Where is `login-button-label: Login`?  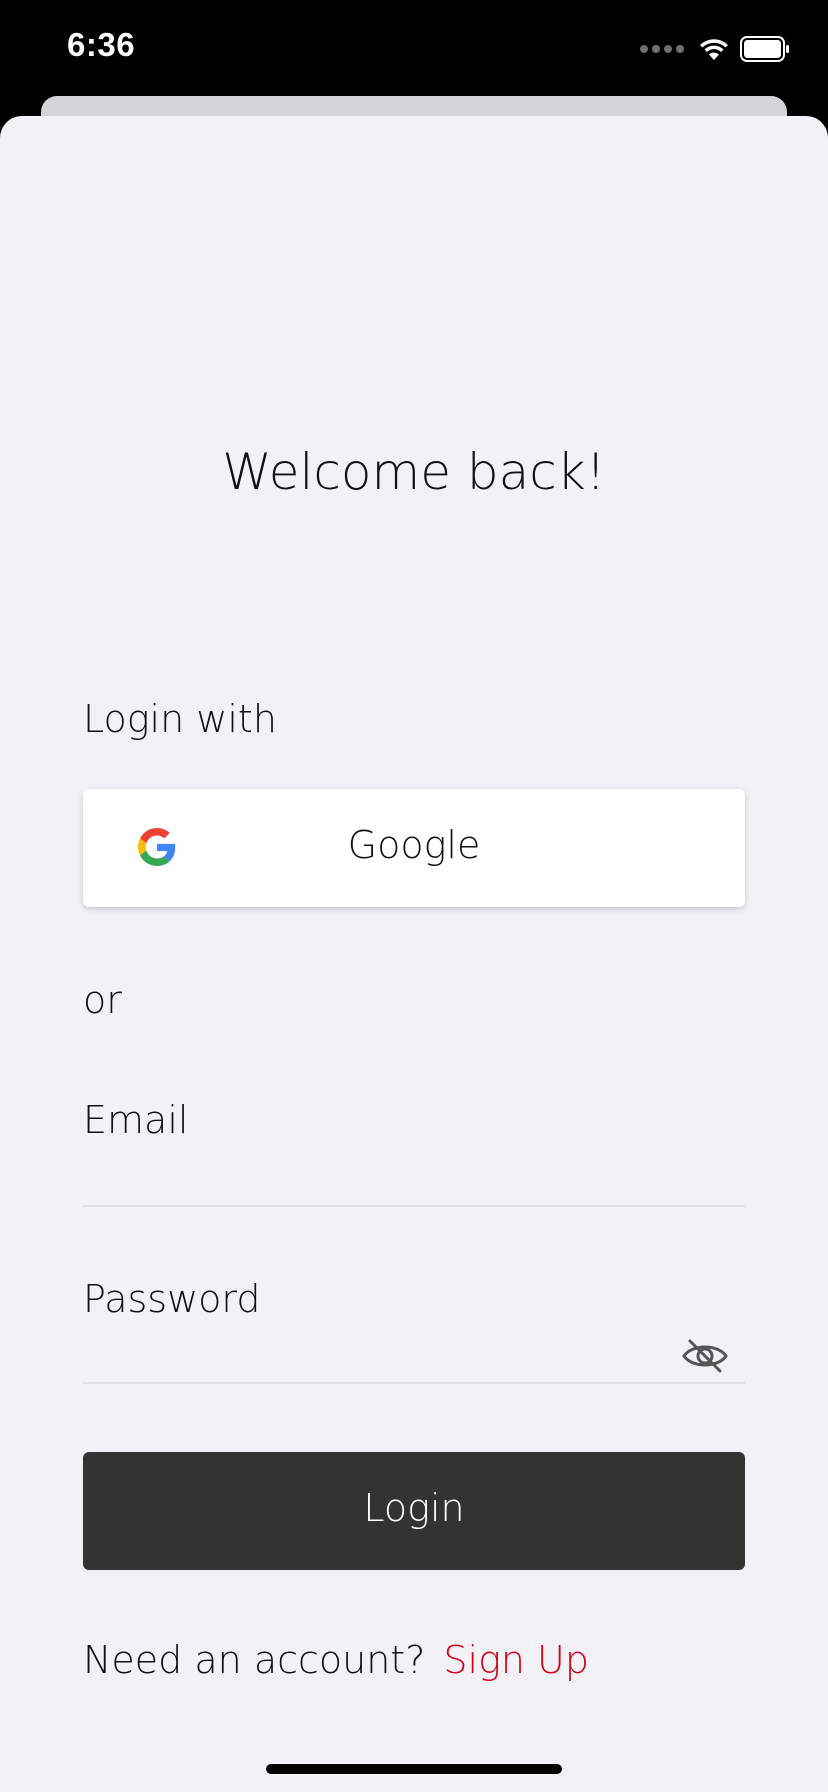 login-button-label: Login is located at coordinates (414, 1508).